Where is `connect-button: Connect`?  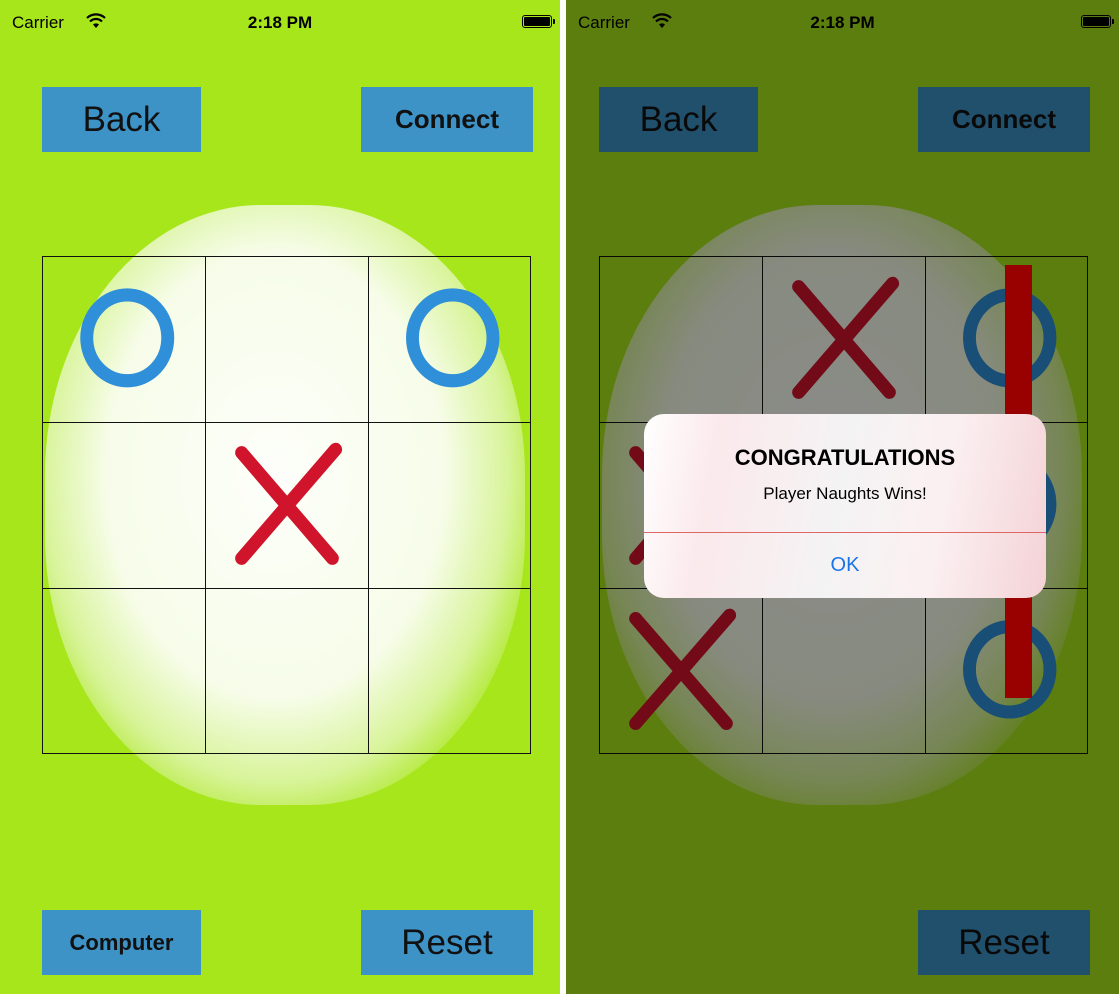
connect-button: Connect is located at coordinates (447, 119).